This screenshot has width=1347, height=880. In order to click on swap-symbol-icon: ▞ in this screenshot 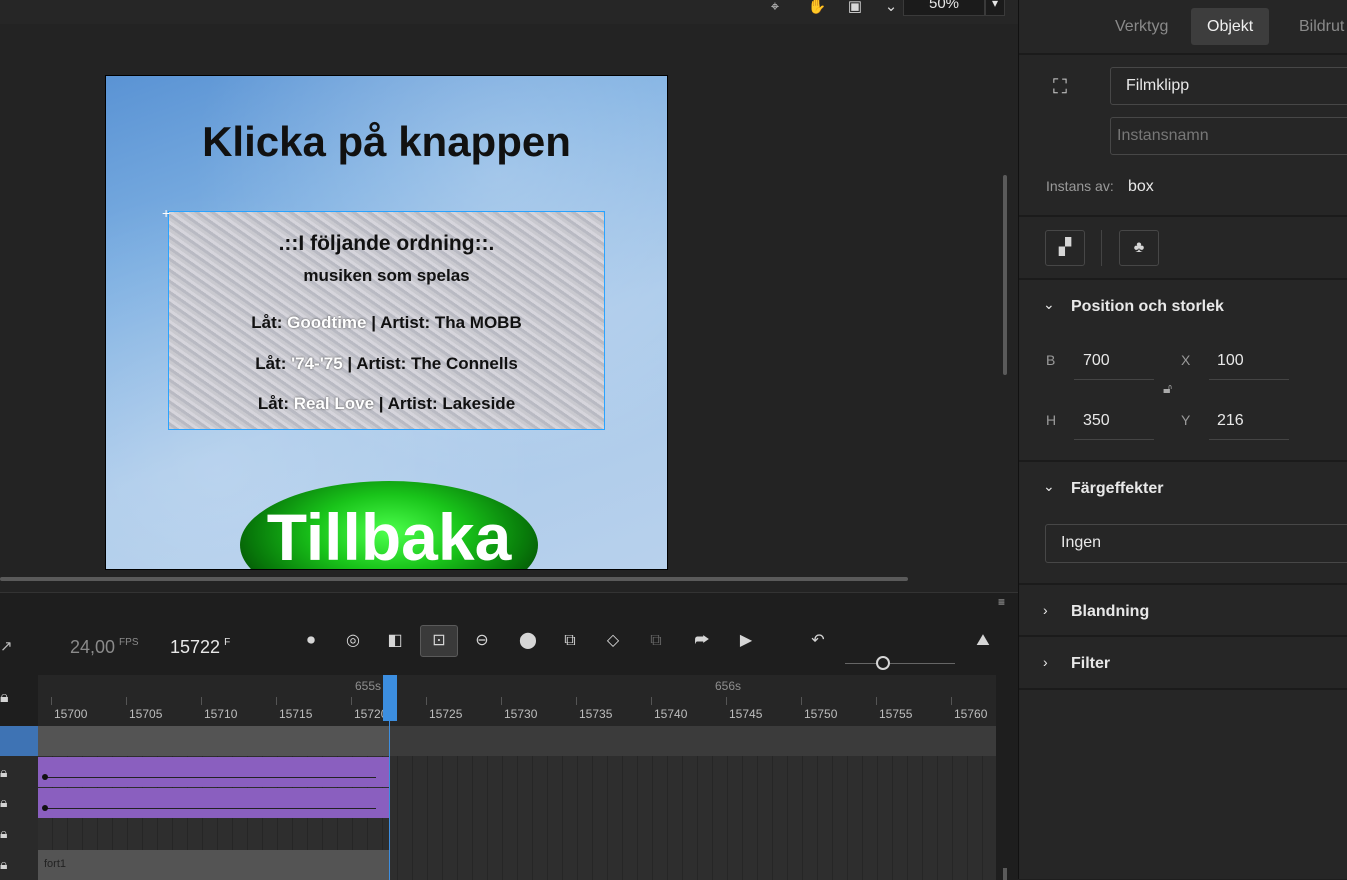, I will do `click(1065, 248)`.